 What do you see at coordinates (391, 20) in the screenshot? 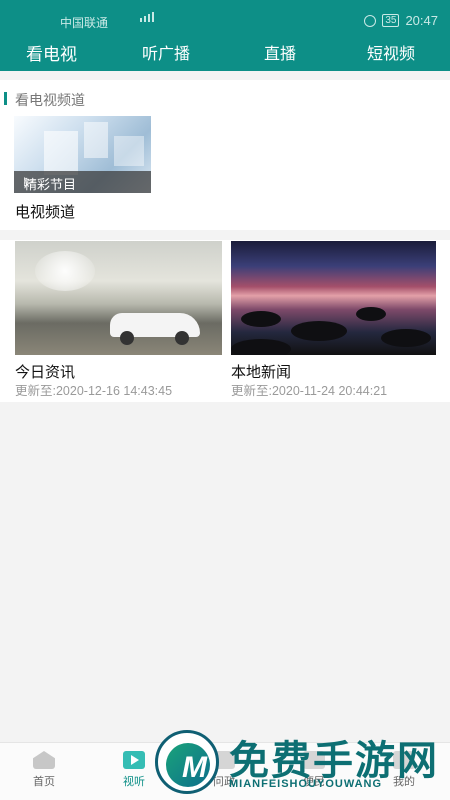
I see `battery-indicator: 35` at bounding box center [391, 20].